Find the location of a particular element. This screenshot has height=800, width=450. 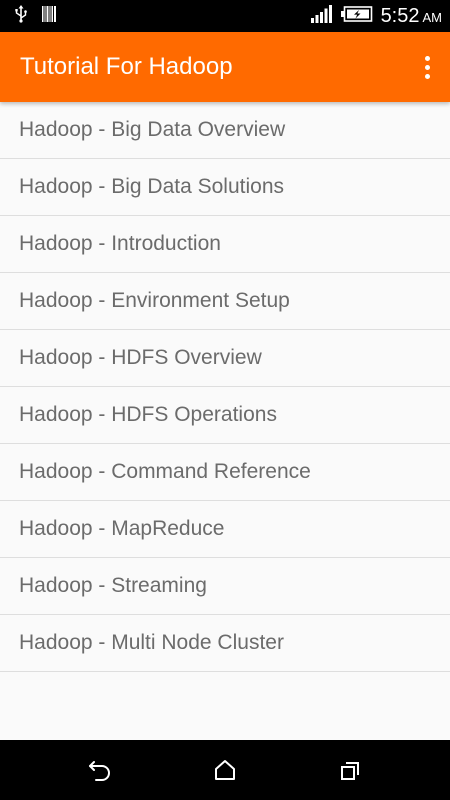

navigation-bar is located at coordinates (225, 770).